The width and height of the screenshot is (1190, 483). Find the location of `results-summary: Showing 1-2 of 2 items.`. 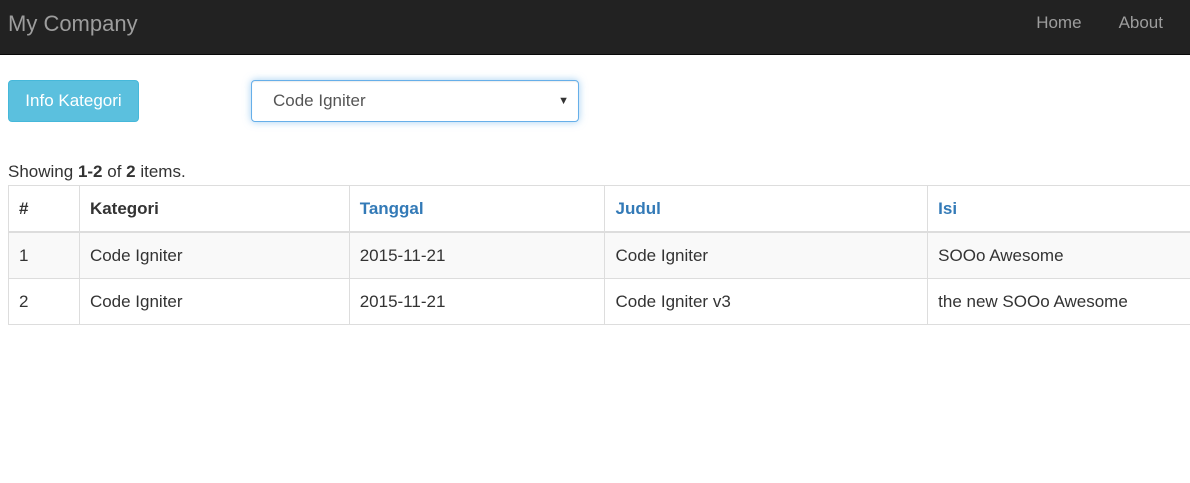

results-summary: Showing 1-2 of 2 items. is located at coordinates (97, 172).